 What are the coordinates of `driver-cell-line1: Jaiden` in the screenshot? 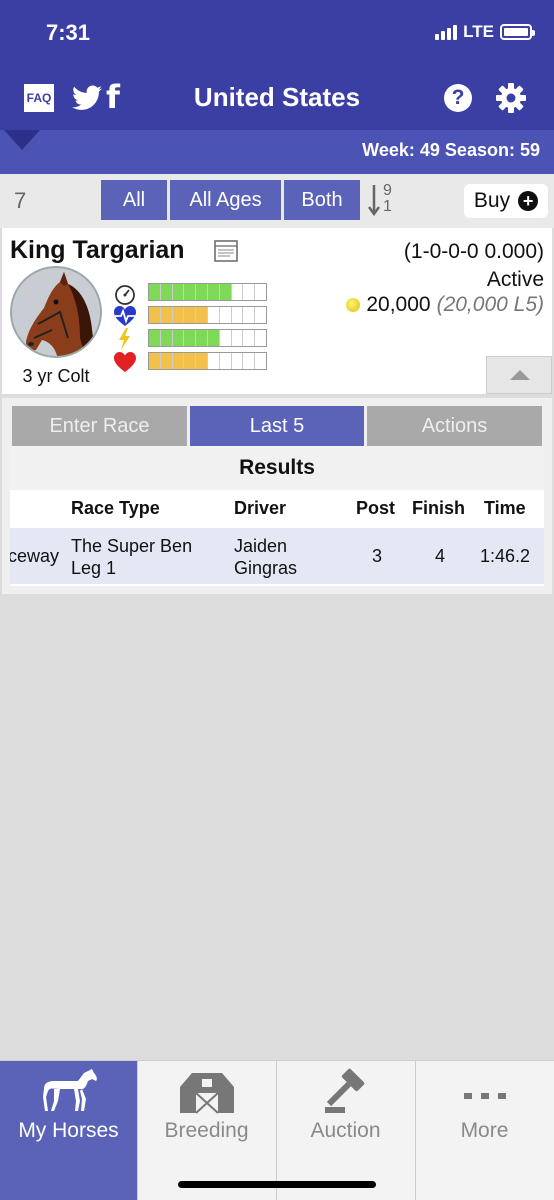 It's located at (261, 546).